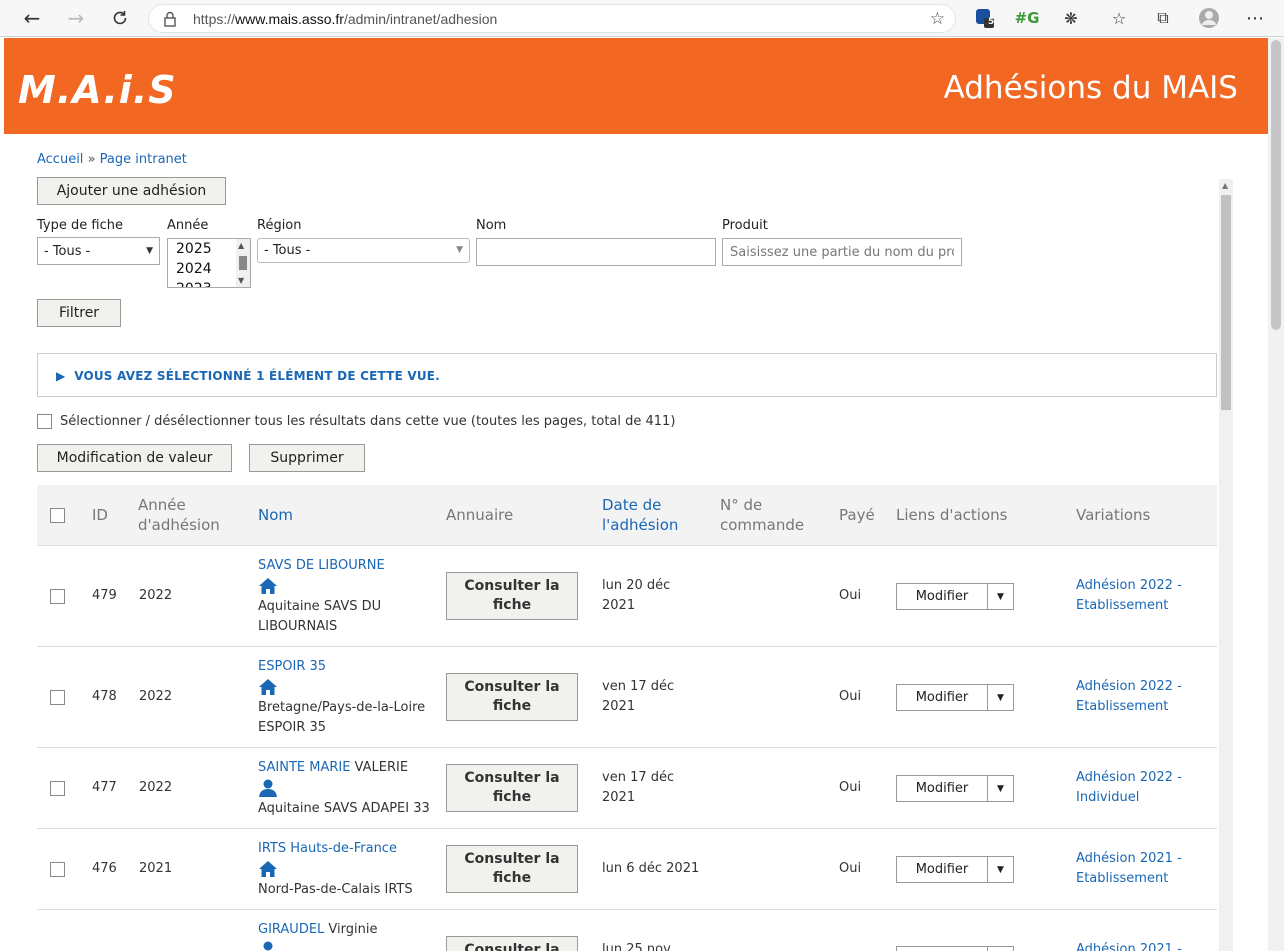  What do you see at coordinates (292, 666) in the screenshot?
I see `row-name-link: ESPOIR 35` at bounding box center [292, 666].